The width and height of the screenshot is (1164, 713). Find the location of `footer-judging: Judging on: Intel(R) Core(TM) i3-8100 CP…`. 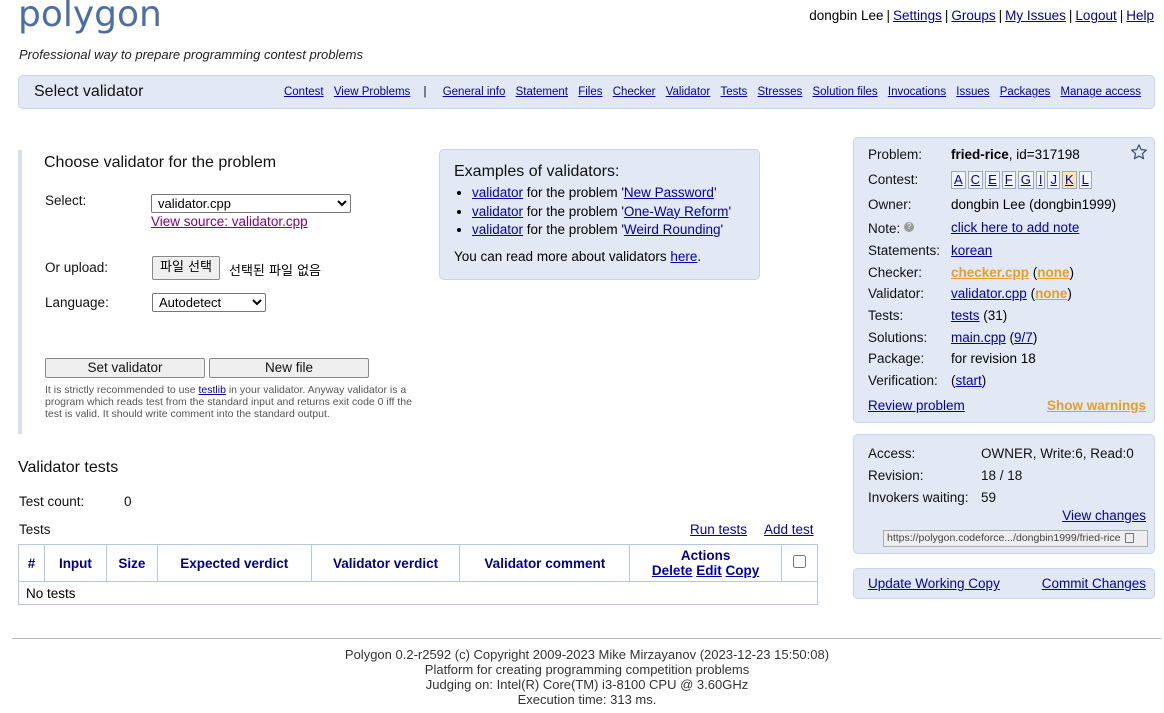

footer-judging: Judging on: Intel(R) Core(TM) i3-8100 CP… is located at coordinates (587, 684).